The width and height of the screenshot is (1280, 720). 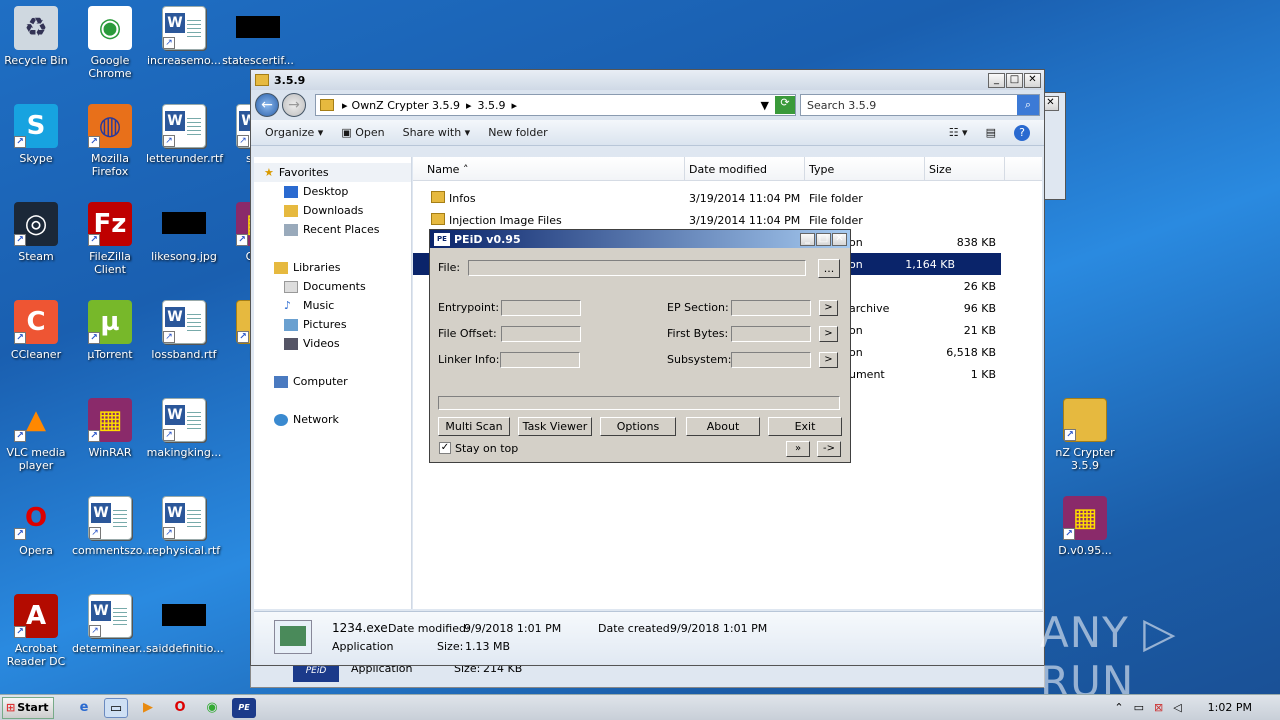 I want to click on breadcrumb-2: 3.5.9, so click(x=492, y=105).